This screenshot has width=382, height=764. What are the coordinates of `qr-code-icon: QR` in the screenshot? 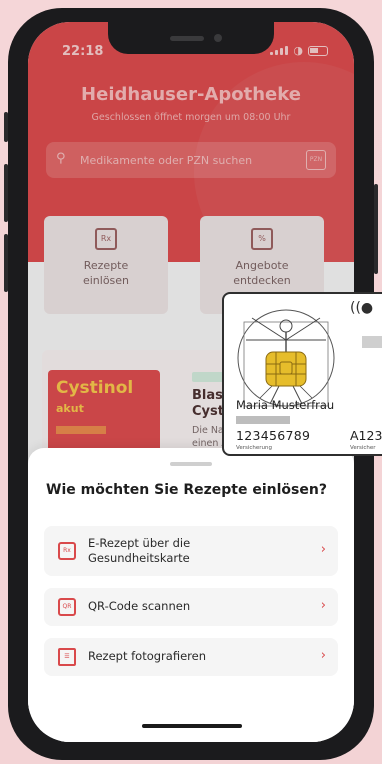 It's located at (67, 607).